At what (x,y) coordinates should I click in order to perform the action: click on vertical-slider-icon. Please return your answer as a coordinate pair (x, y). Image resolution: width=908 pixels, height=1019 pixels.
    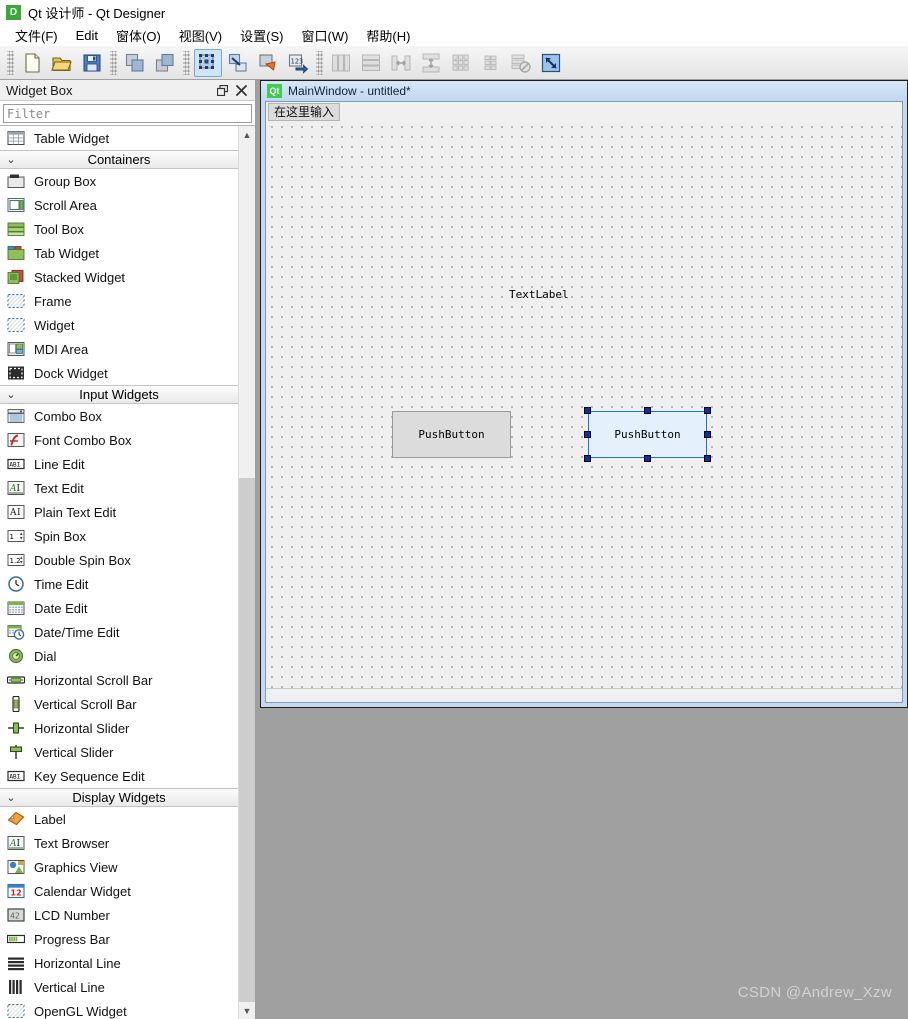
    Looking at the image, I should click on (16, 752).